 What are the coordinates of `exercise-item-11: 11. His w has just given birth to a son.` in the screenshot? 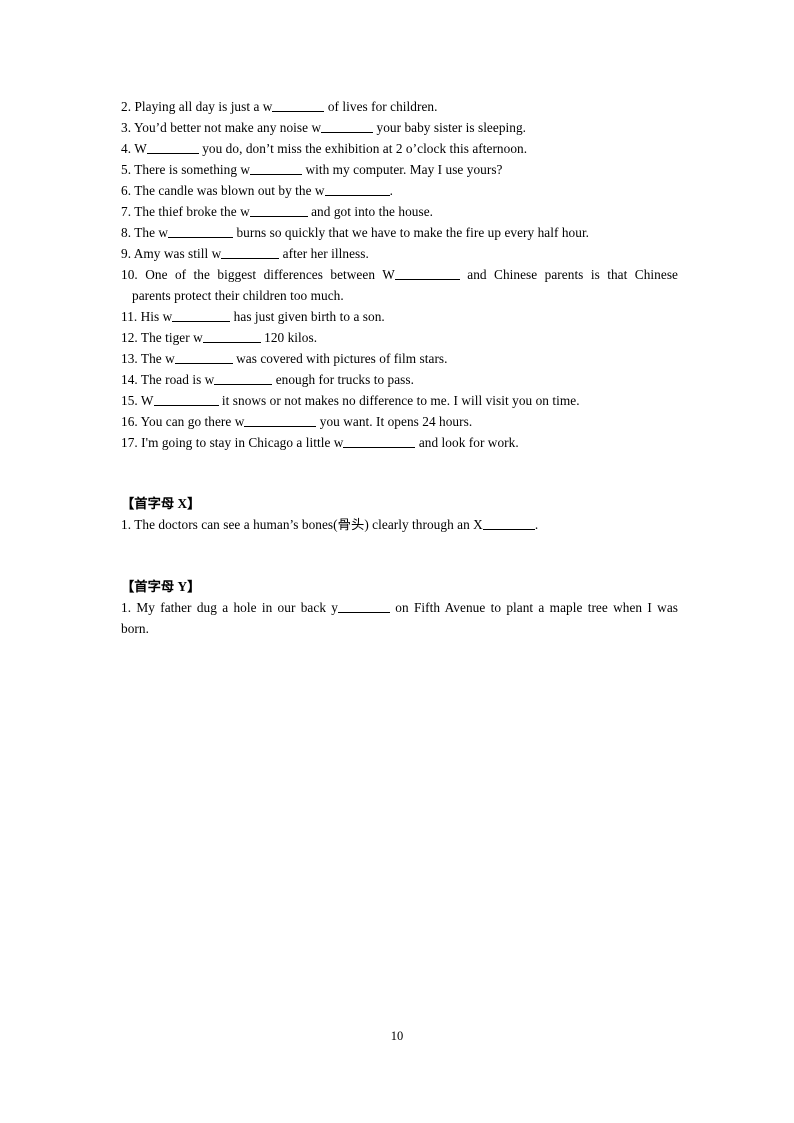 It's located at (399, 316).